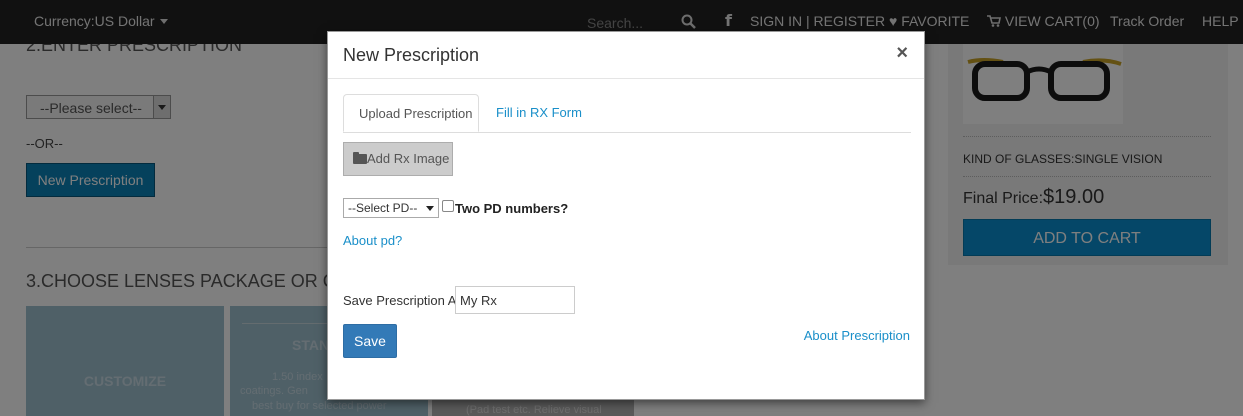 The width and height of the screenshot is (1243, 416). I want to click on save-prescription-as-label: Save Prescription As:, so click(405, 300).